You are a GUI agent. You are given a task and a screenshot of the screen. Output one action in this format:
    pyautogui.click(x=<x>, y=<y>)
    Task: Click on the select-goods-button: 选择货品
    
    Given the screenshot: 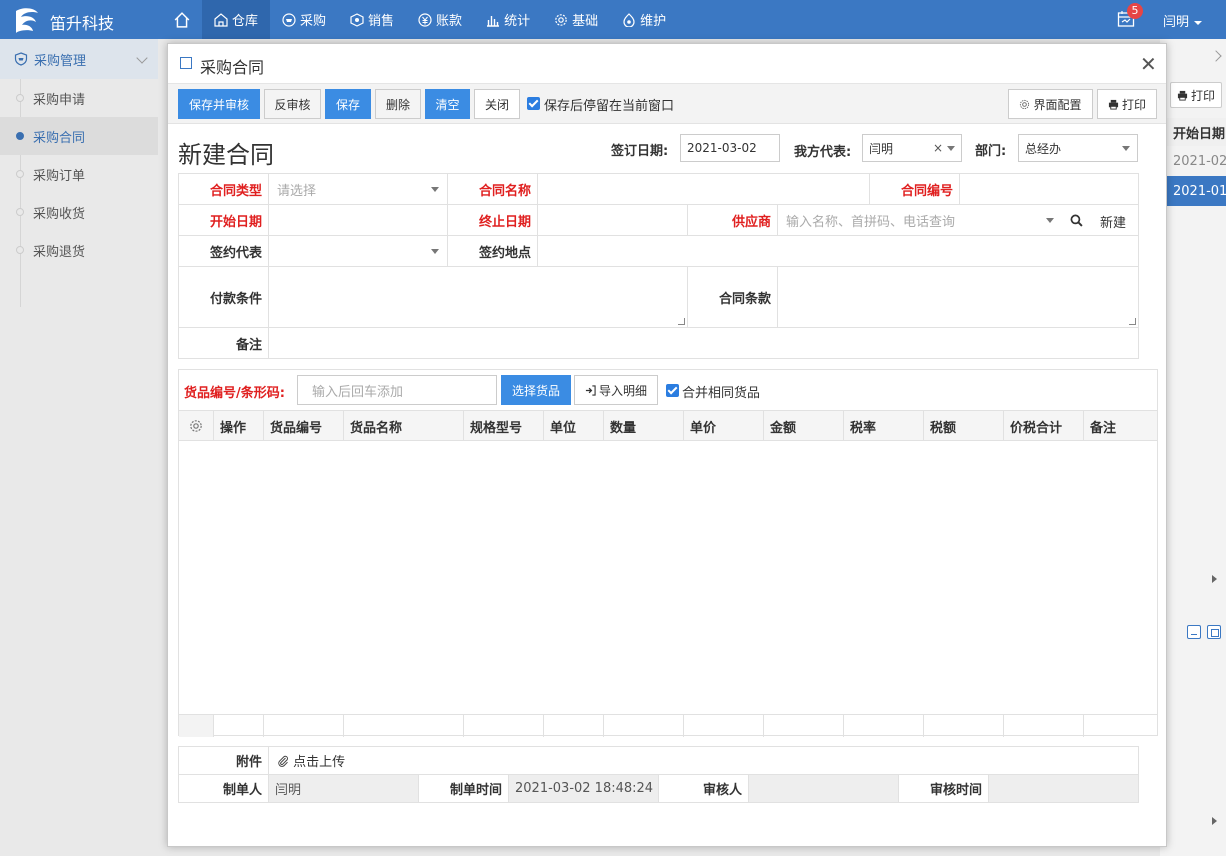 What is the action you would take?
    pyautogui.click(x=536, y=390)
    